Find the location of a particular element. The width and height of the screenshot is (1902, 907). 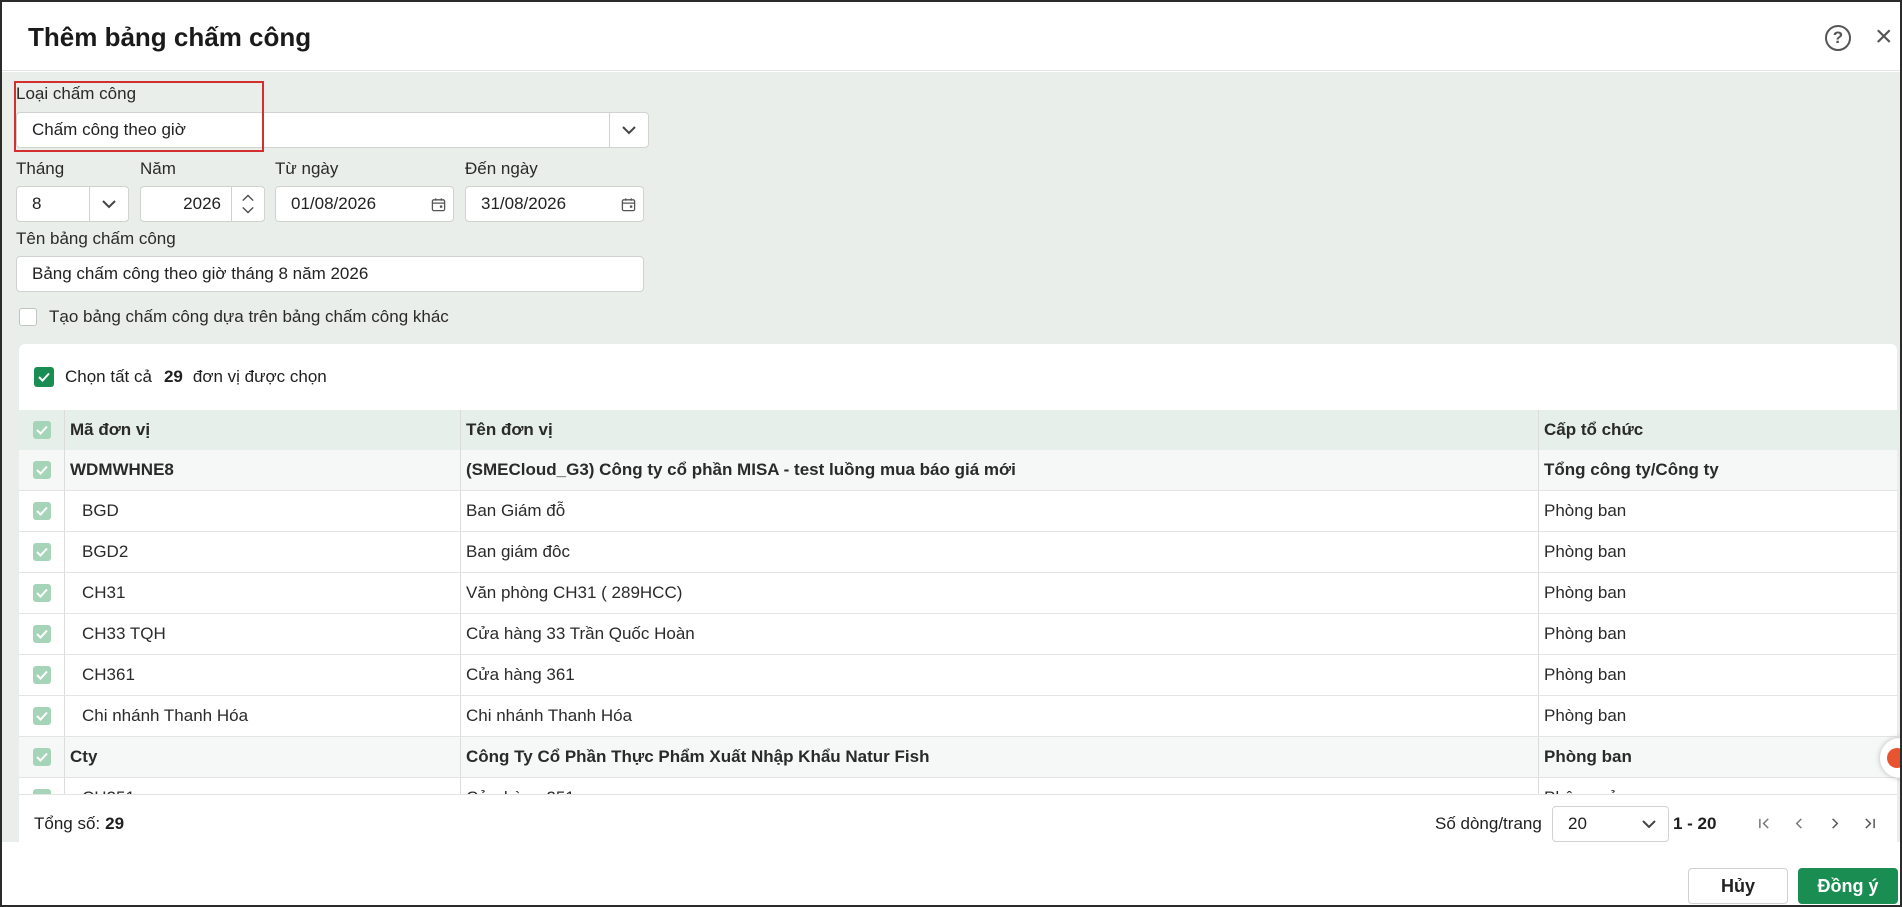

page-range: 1 - 20 is located at coordinates (1695, 823).